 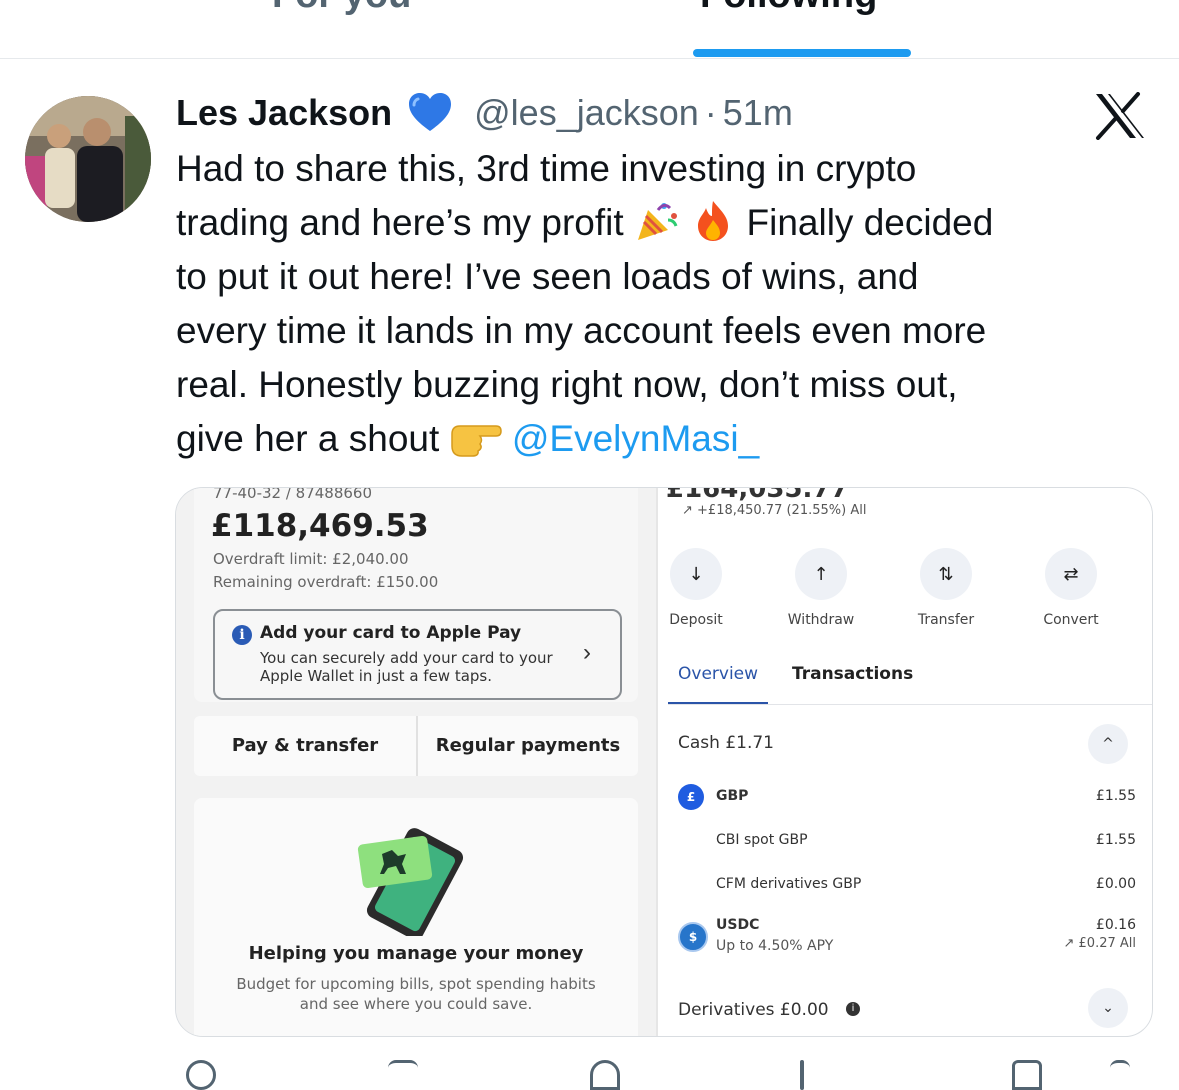 What do you see at coordinates (284, 113) in the screenshot?
I see `author-name: Les Jackson` at bounding box center [284, 113].